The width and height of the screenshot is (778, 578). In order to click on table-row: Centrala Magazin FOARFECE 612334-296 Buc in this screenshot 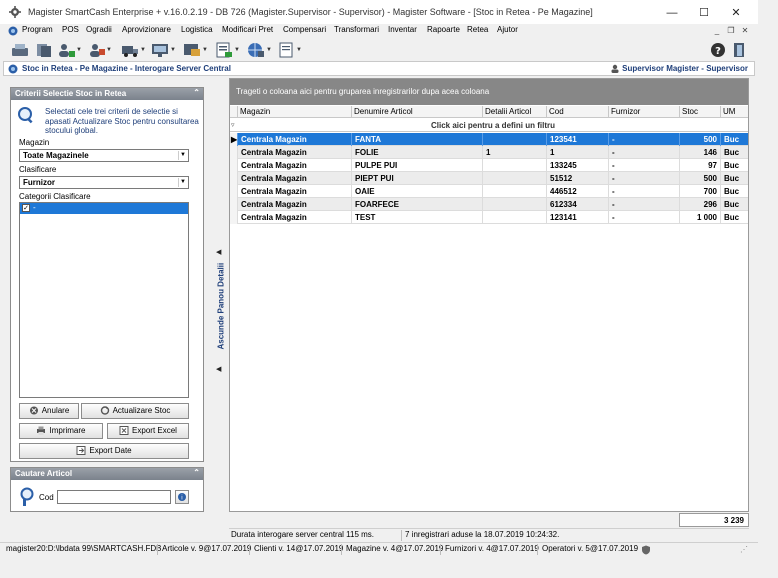, I will do `click(489, 204)`.